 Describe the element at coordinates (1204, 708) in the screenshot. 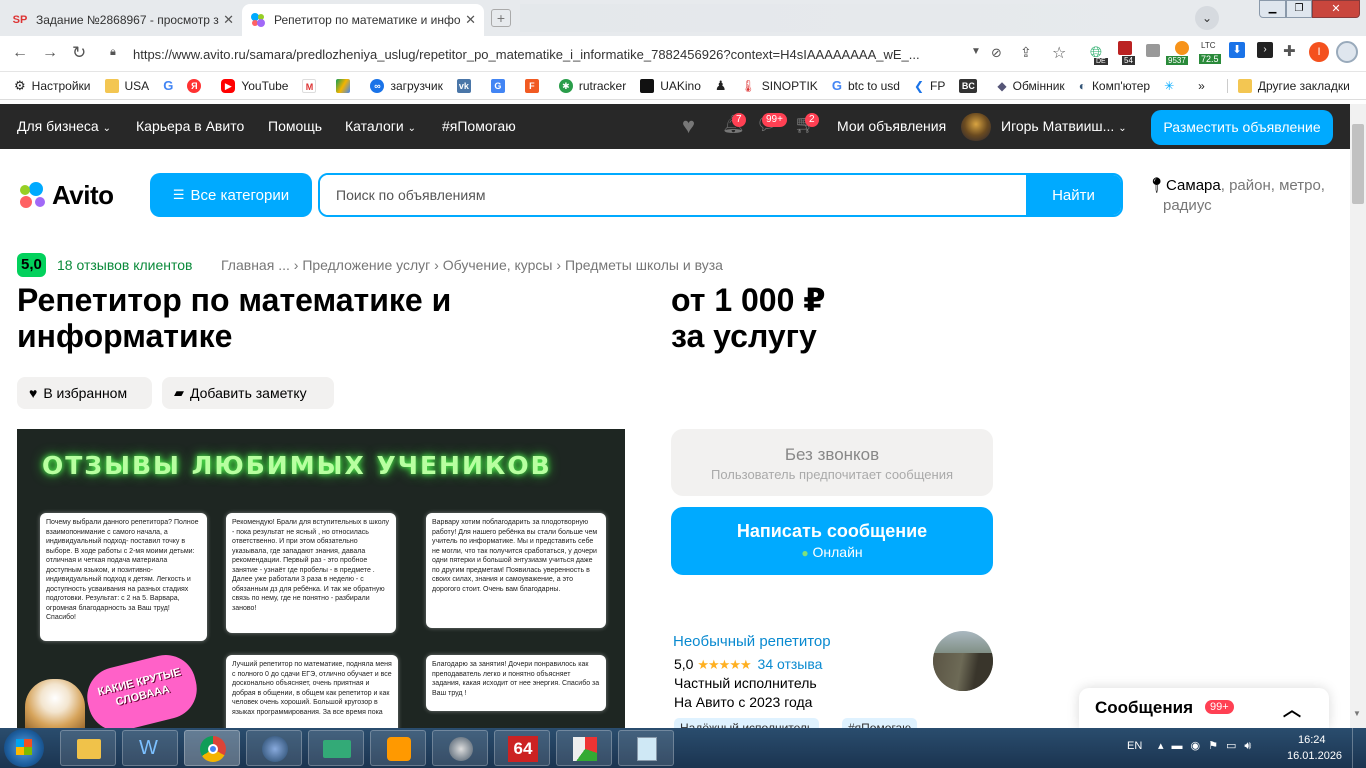

I see `messages-panel: Сообщения 99+ ︿` at that location.